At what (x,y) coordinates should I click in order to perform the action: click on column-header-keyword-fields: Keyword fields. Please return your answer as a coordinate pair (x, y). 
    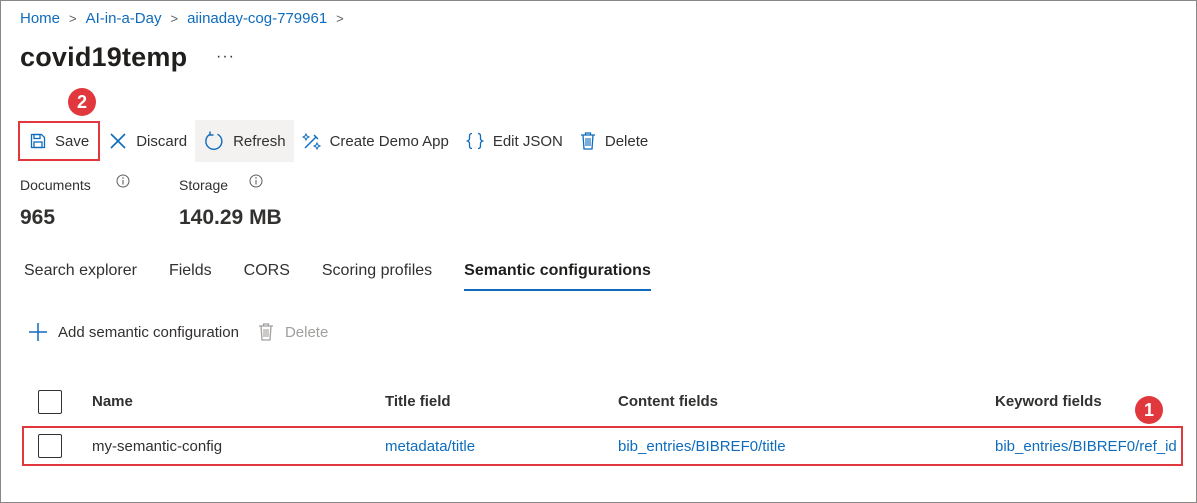
    Looking at the image, I should click on (1048, 401).